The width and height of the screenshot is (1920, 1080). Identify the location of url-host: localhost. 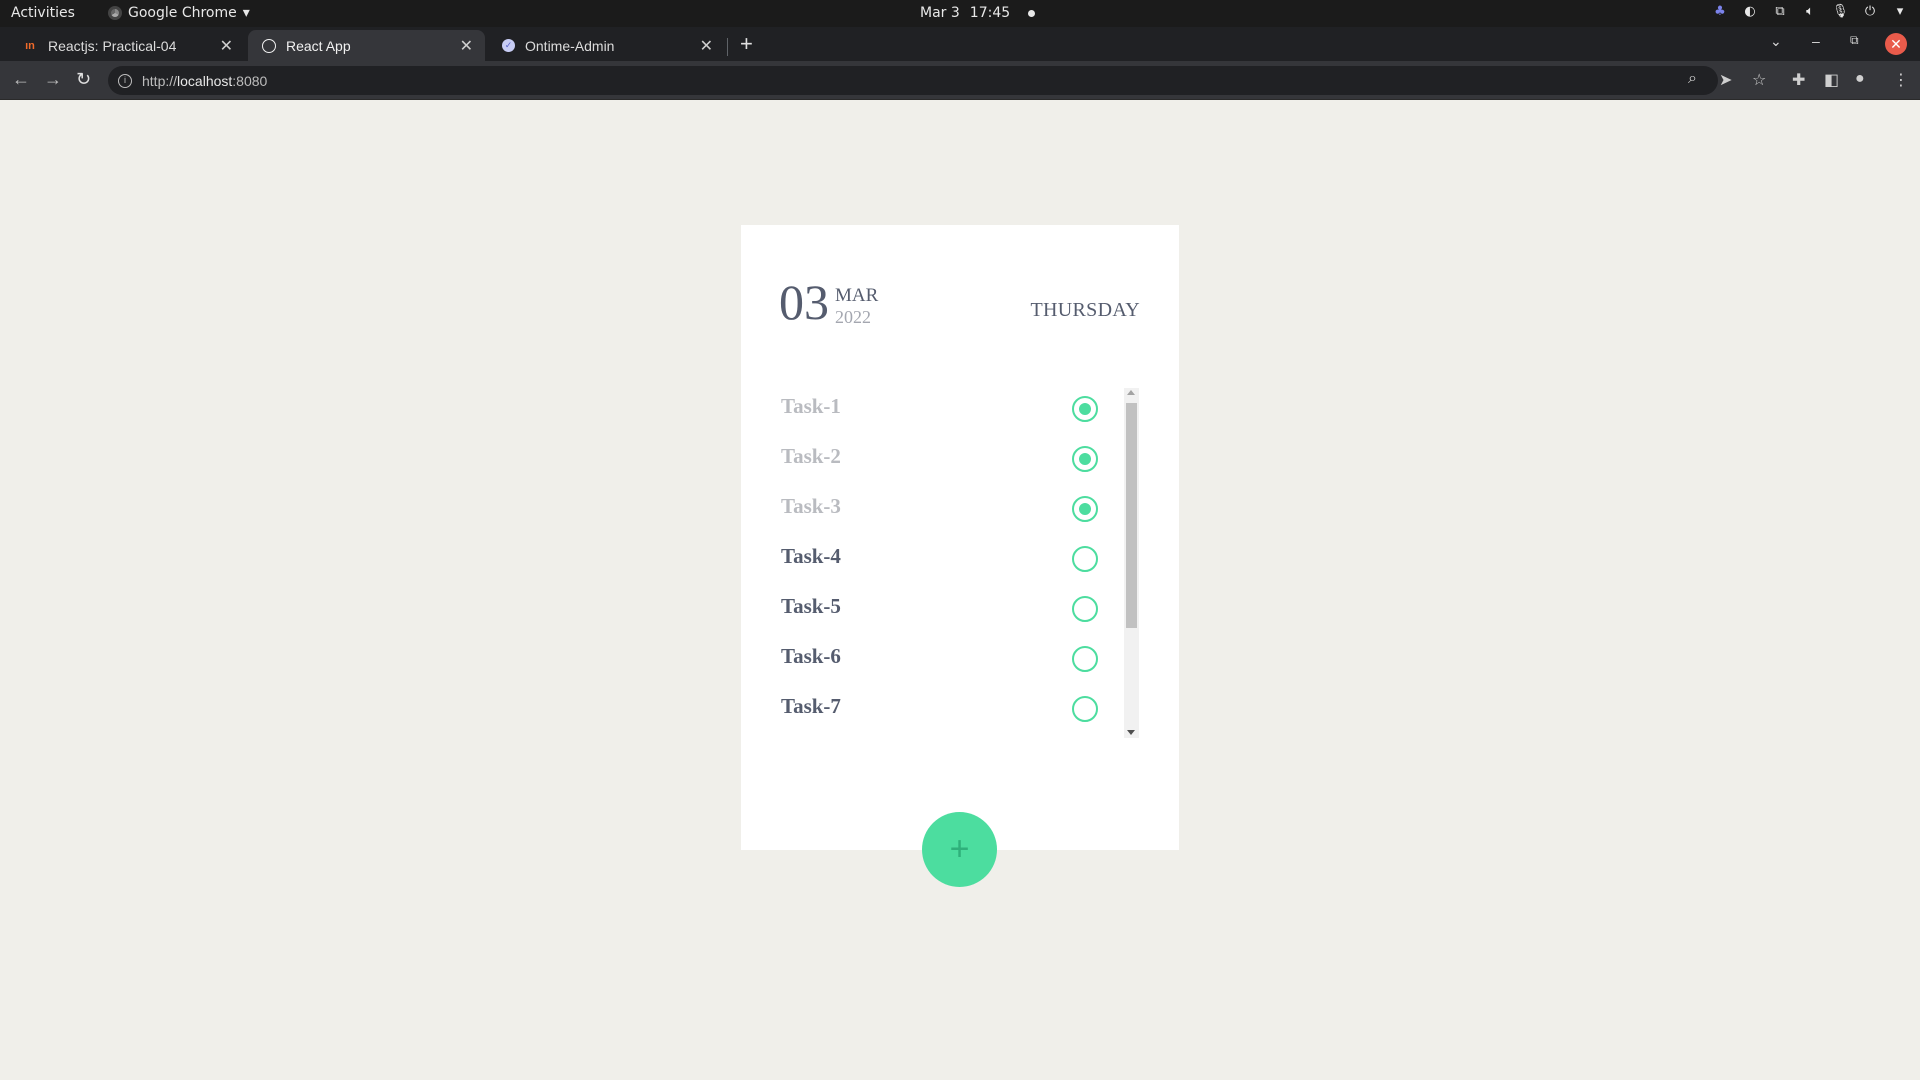
(205, 80).